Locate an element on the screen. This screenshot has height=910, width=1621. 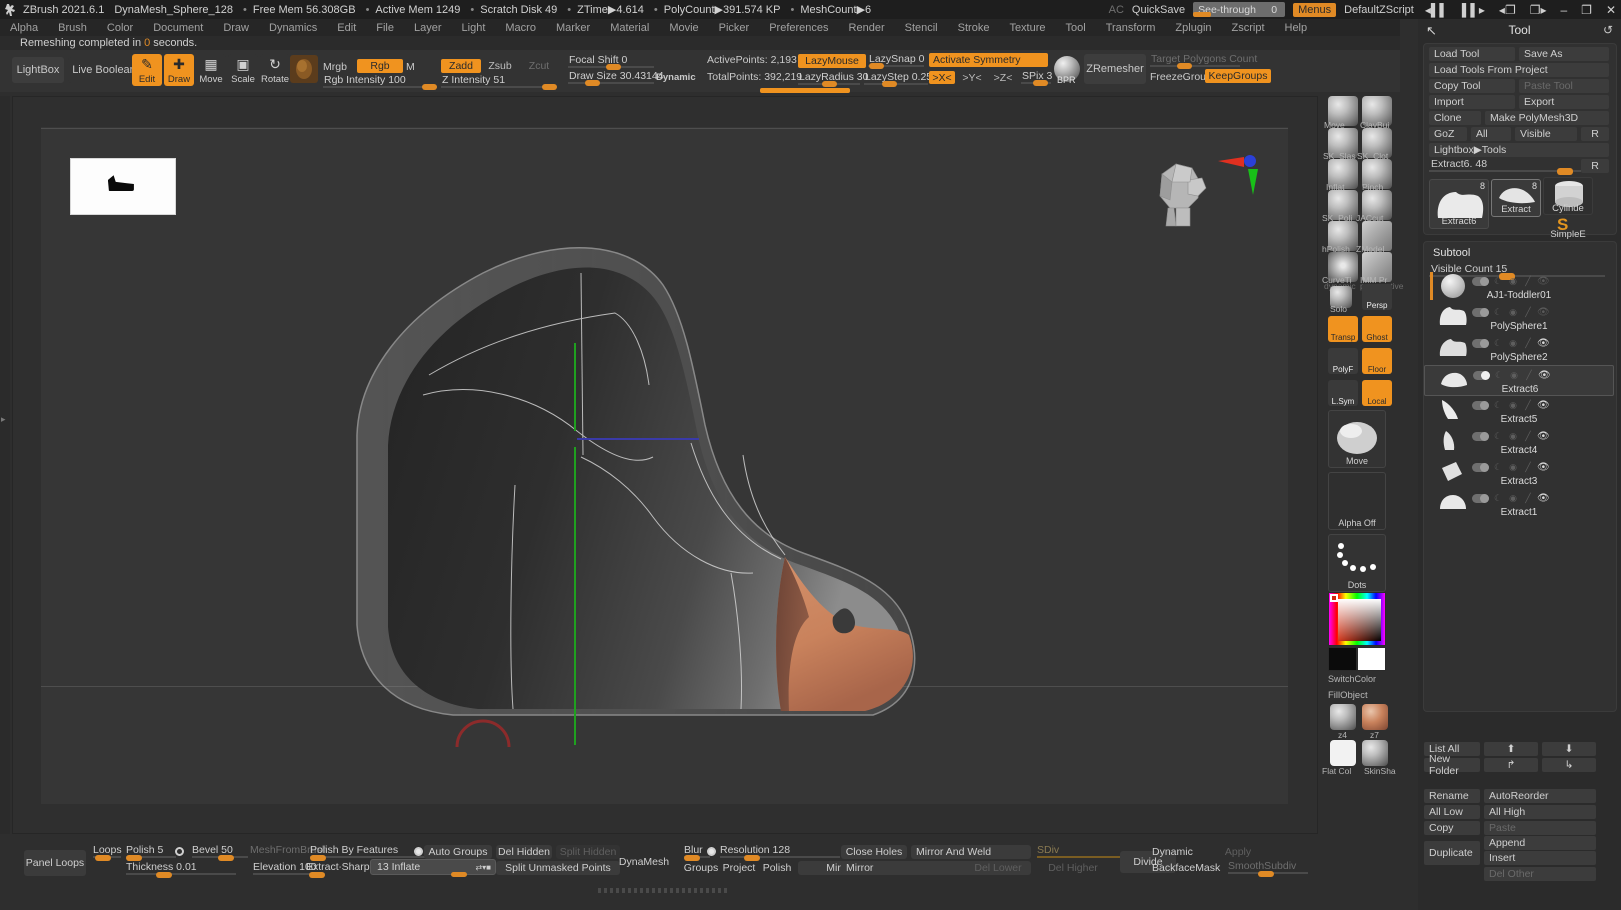
z-intensity-slider: Z Intensity 51 is located at coordinates (499, 82).